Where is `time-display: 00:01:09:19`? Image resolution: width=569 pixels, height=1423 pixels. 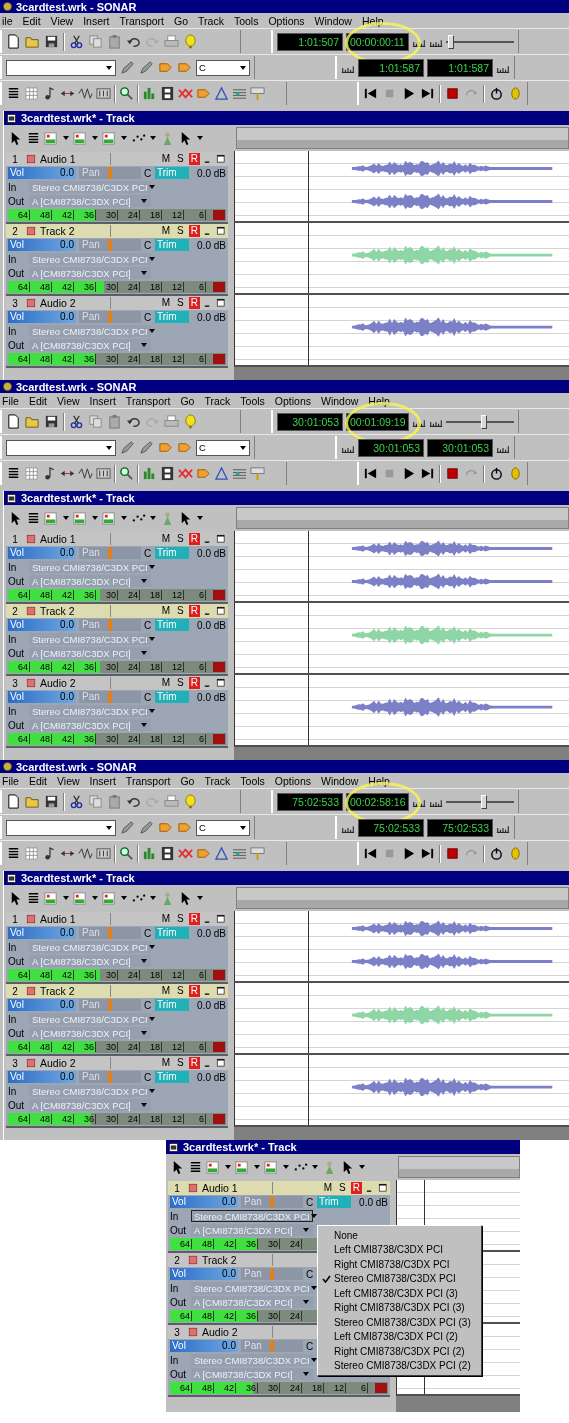
time-display: 00:01:09:19 is located at coordinates (378, 421).